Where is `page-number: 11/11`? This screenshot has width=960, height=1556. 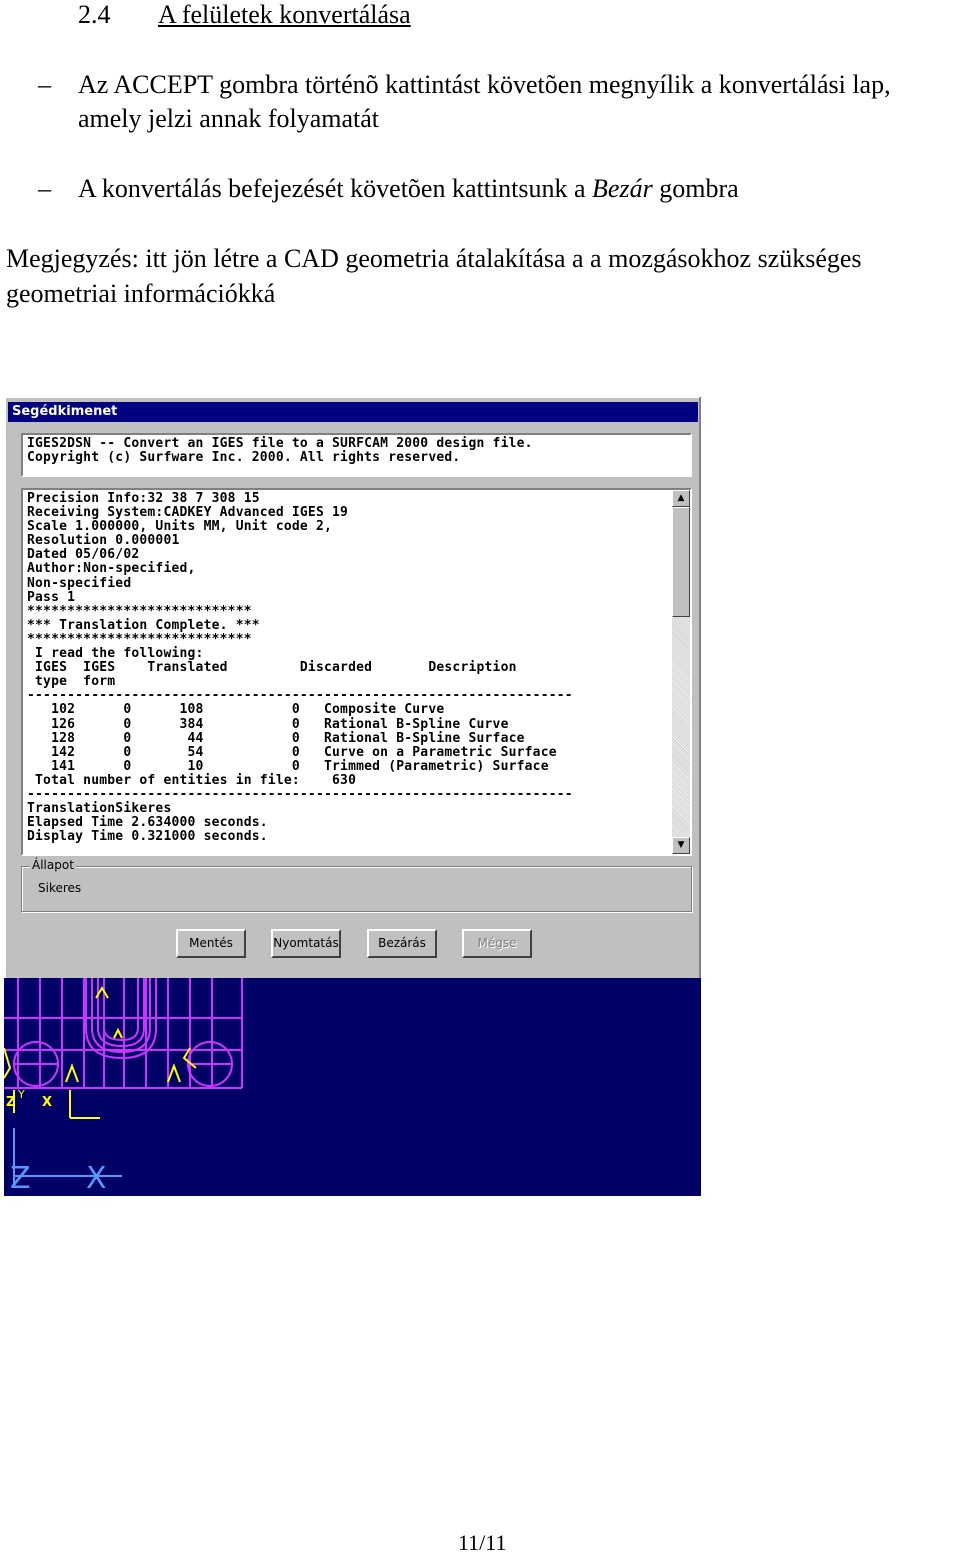 page-number: 11/11 is located at coordinates (482, 1542).